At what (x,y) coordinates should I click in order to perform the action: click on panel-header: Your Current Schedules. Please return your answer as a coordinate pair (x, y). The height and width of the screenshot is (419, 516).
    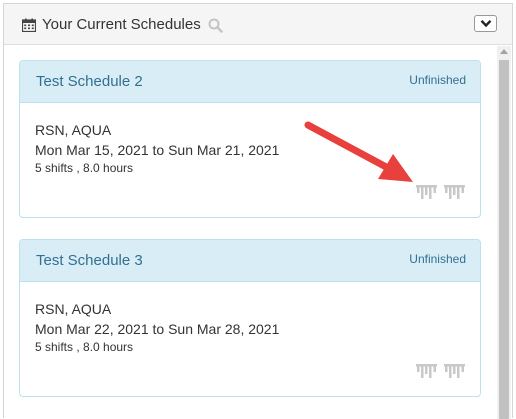
    Looking at the image, I should click on (258, 24).